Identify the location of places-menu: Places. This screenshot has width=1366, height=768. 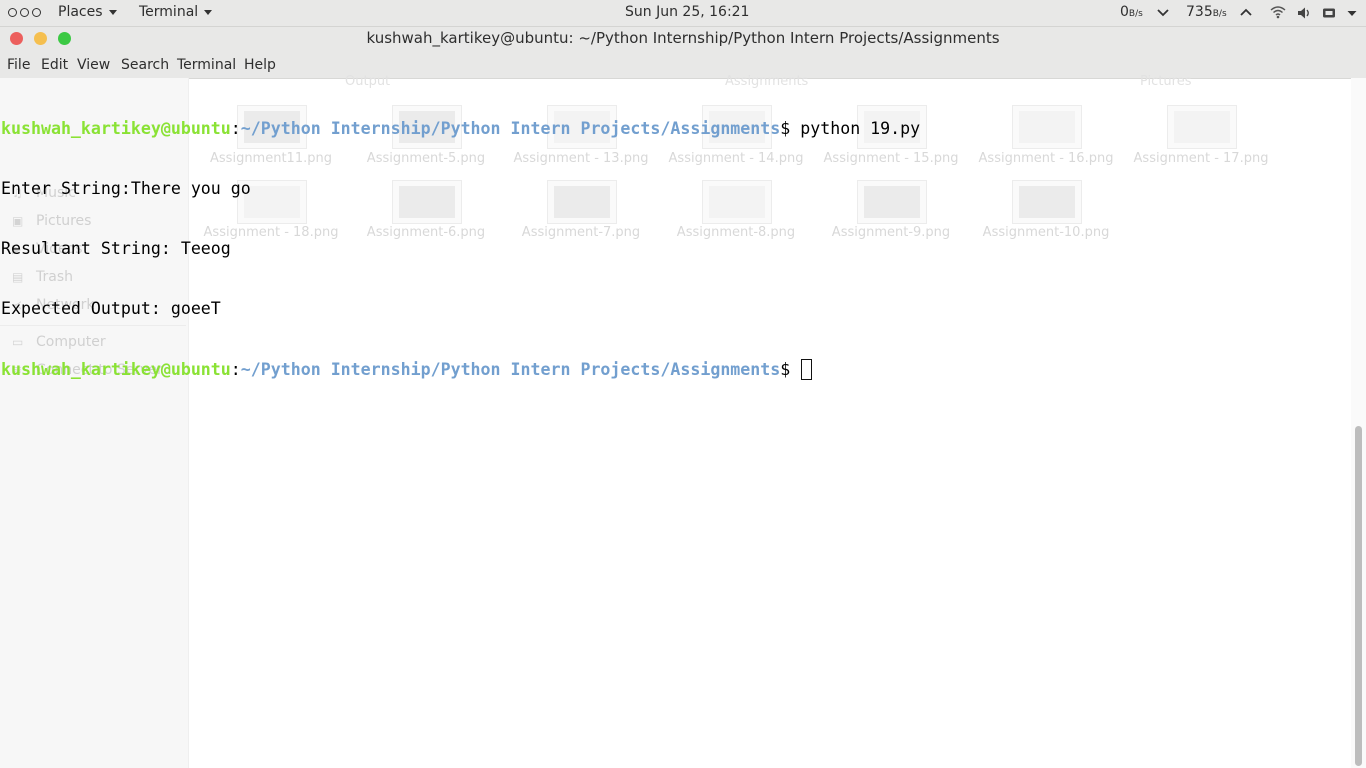
(87, 13).